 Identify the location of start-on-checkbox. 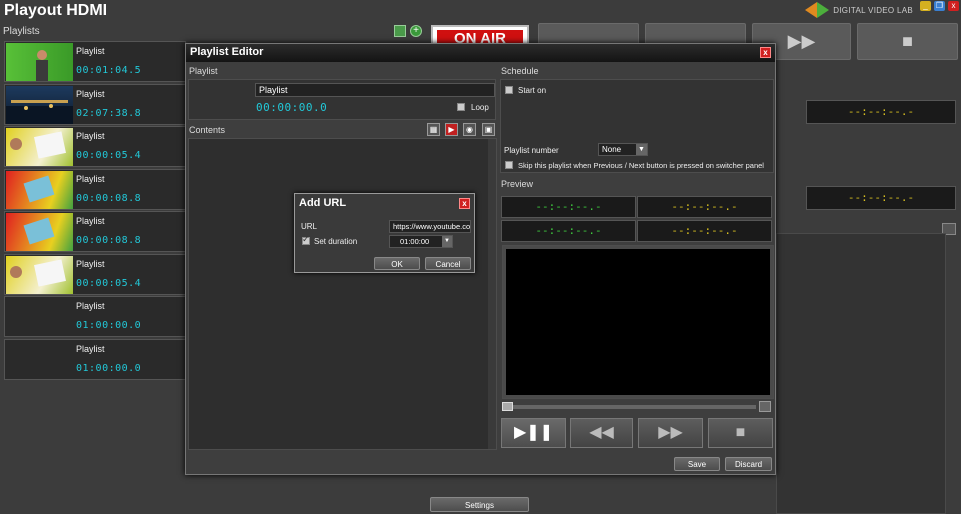
(509, 90).